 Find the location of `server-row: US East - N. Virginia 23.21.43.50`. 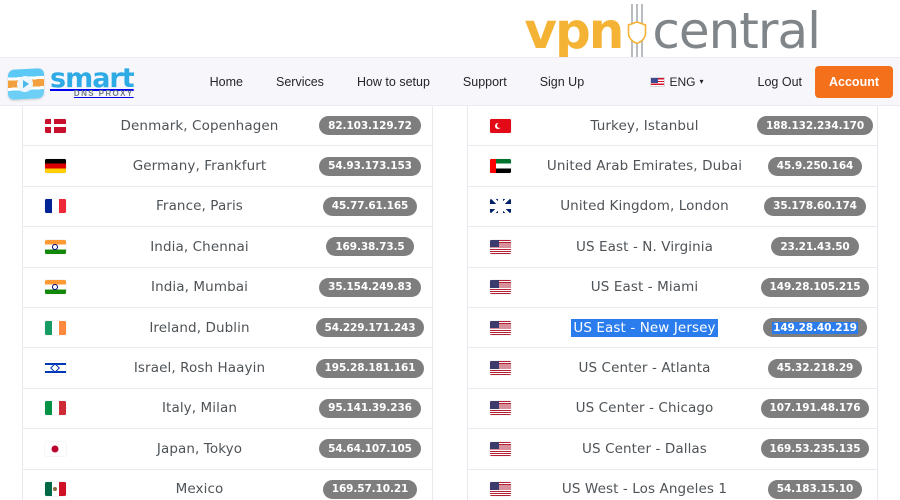

server-row: US East - N. Virginia 23.21.43.50 is located at coordinates (672, 247).